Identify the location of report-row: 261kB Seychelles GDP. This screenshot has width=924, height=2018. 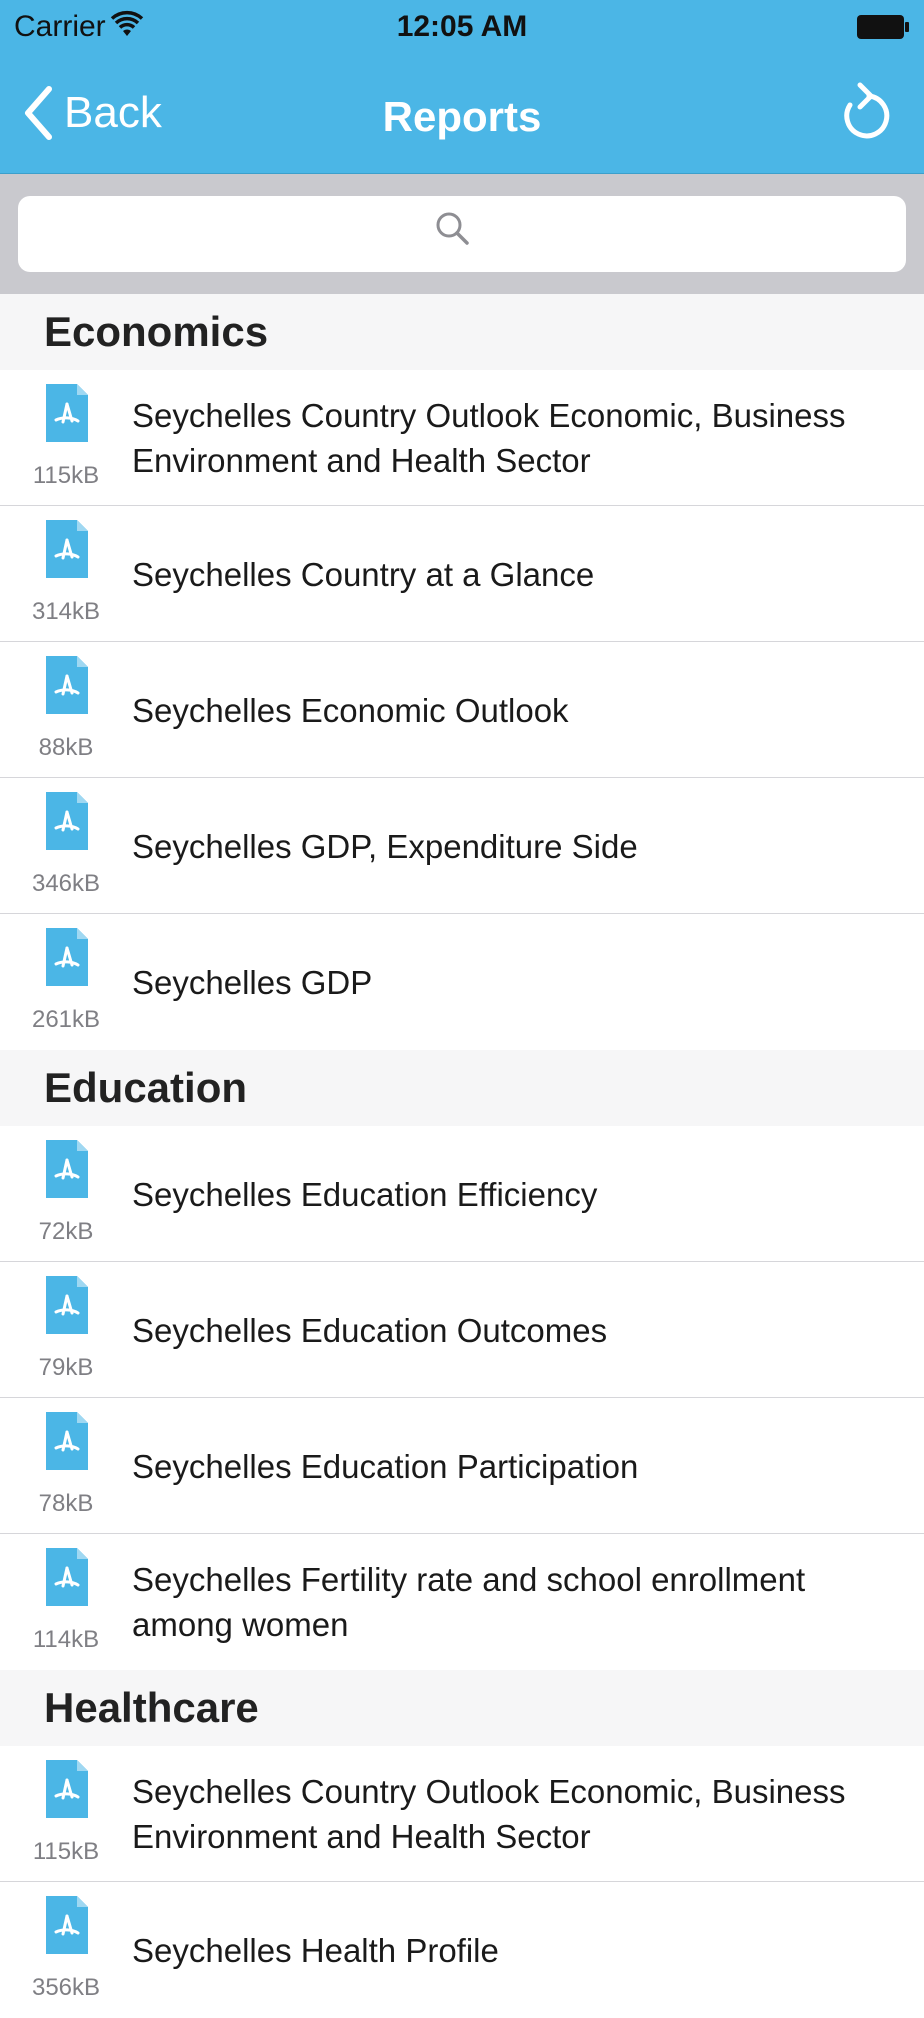
(462, 982).